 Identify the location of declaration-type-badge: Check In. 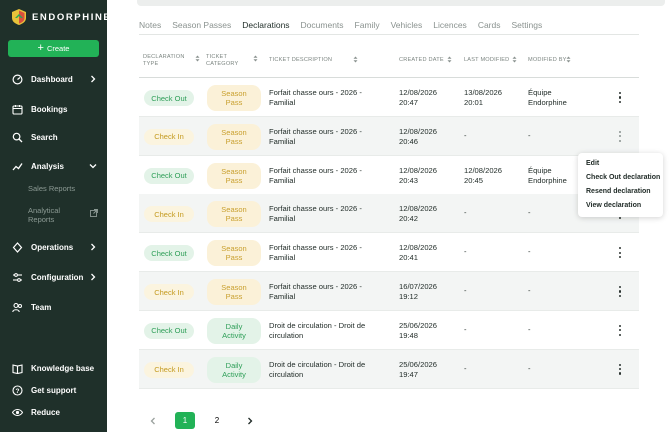
(169, 292).